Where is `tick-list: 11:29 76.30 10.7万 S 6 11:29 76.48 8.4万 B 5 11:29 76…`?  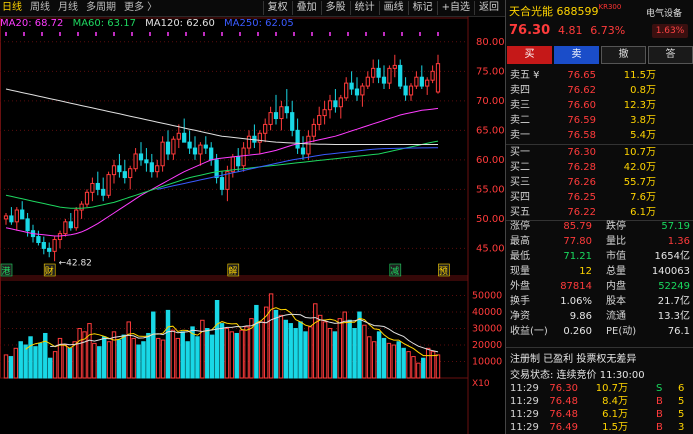 tick-list: 11:29 76.30 10.7万 S 6 11:29 76.48 8.4万 B 5 11:29 76… is located at coordinates (599, 408).